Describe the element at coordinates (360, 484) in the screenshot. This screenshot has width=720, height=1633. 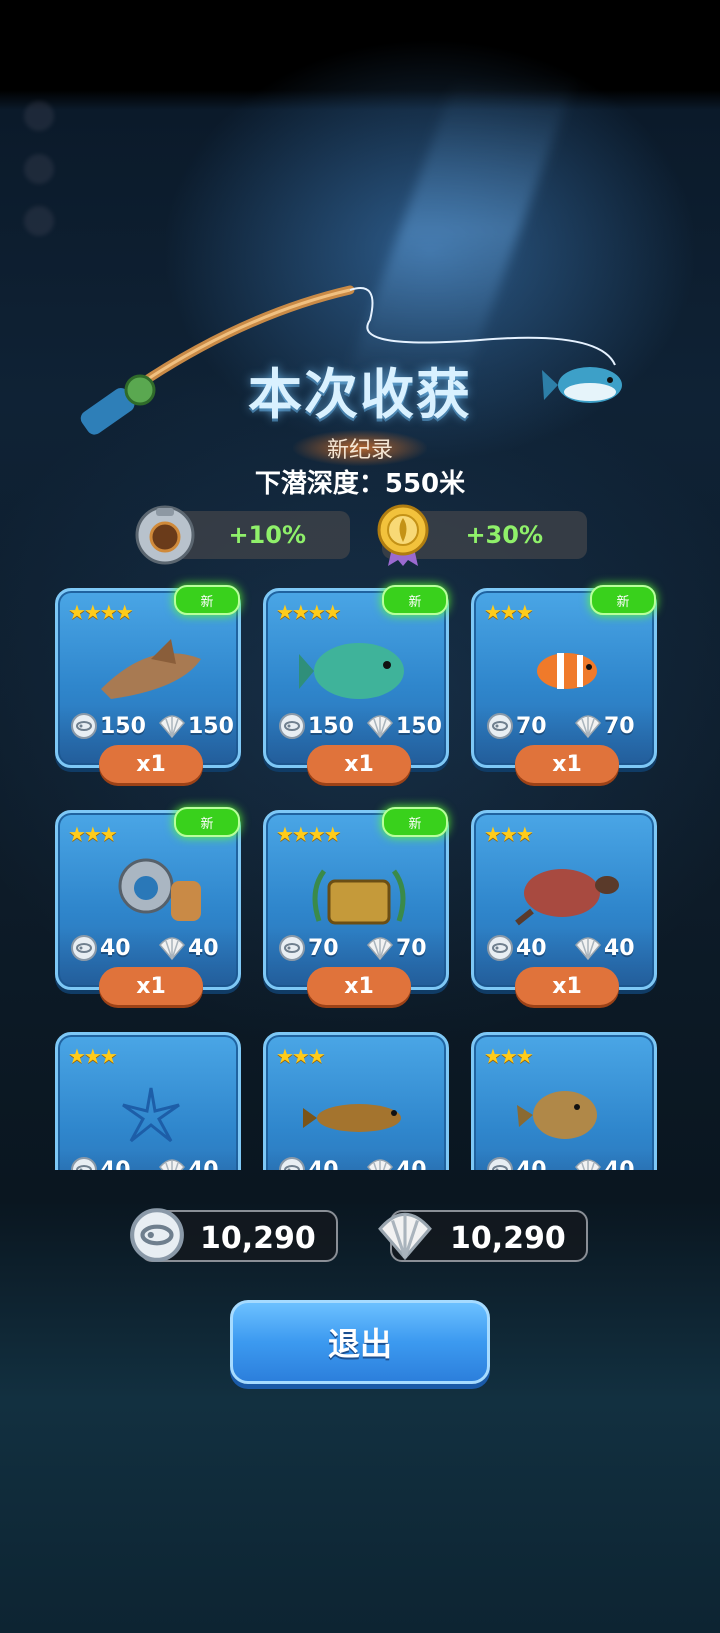
I see `dive-depth-text: 下潜深度：550米` at that location.